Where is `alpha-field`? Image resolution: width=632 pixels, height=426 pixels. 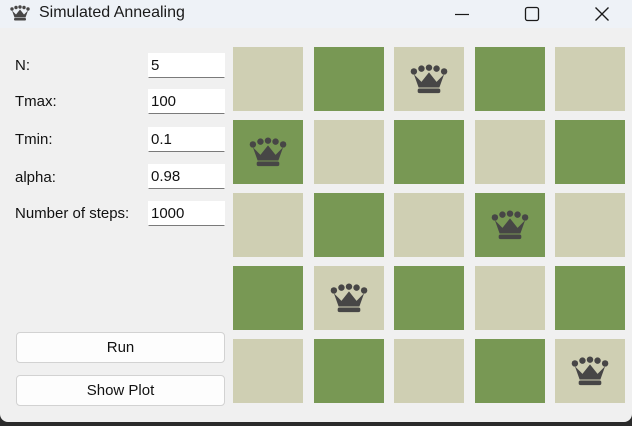
alpha-field is located at coordinates (186, 176).